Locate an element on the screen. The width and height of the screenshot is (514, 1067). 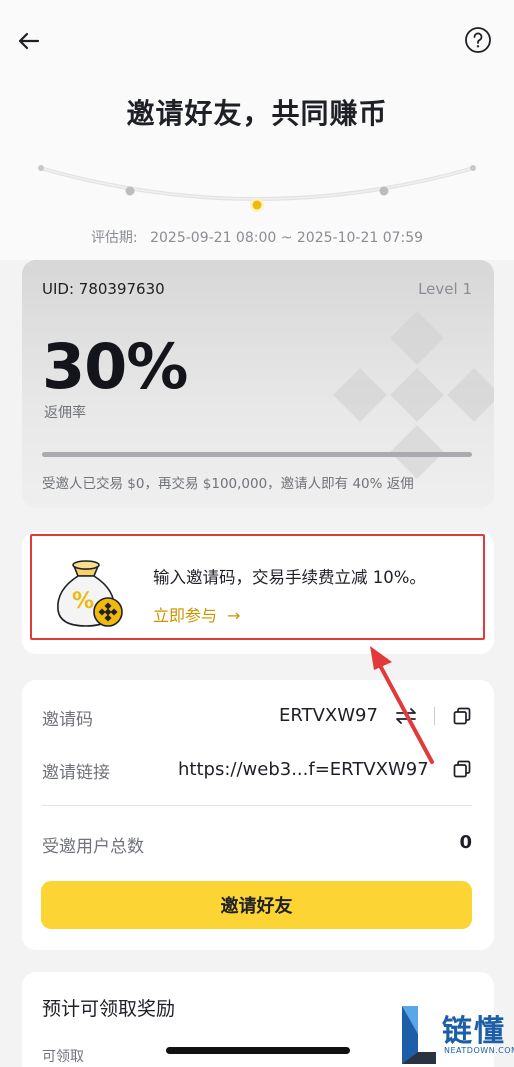
help-question-icon is located at coordinates (478, 40).